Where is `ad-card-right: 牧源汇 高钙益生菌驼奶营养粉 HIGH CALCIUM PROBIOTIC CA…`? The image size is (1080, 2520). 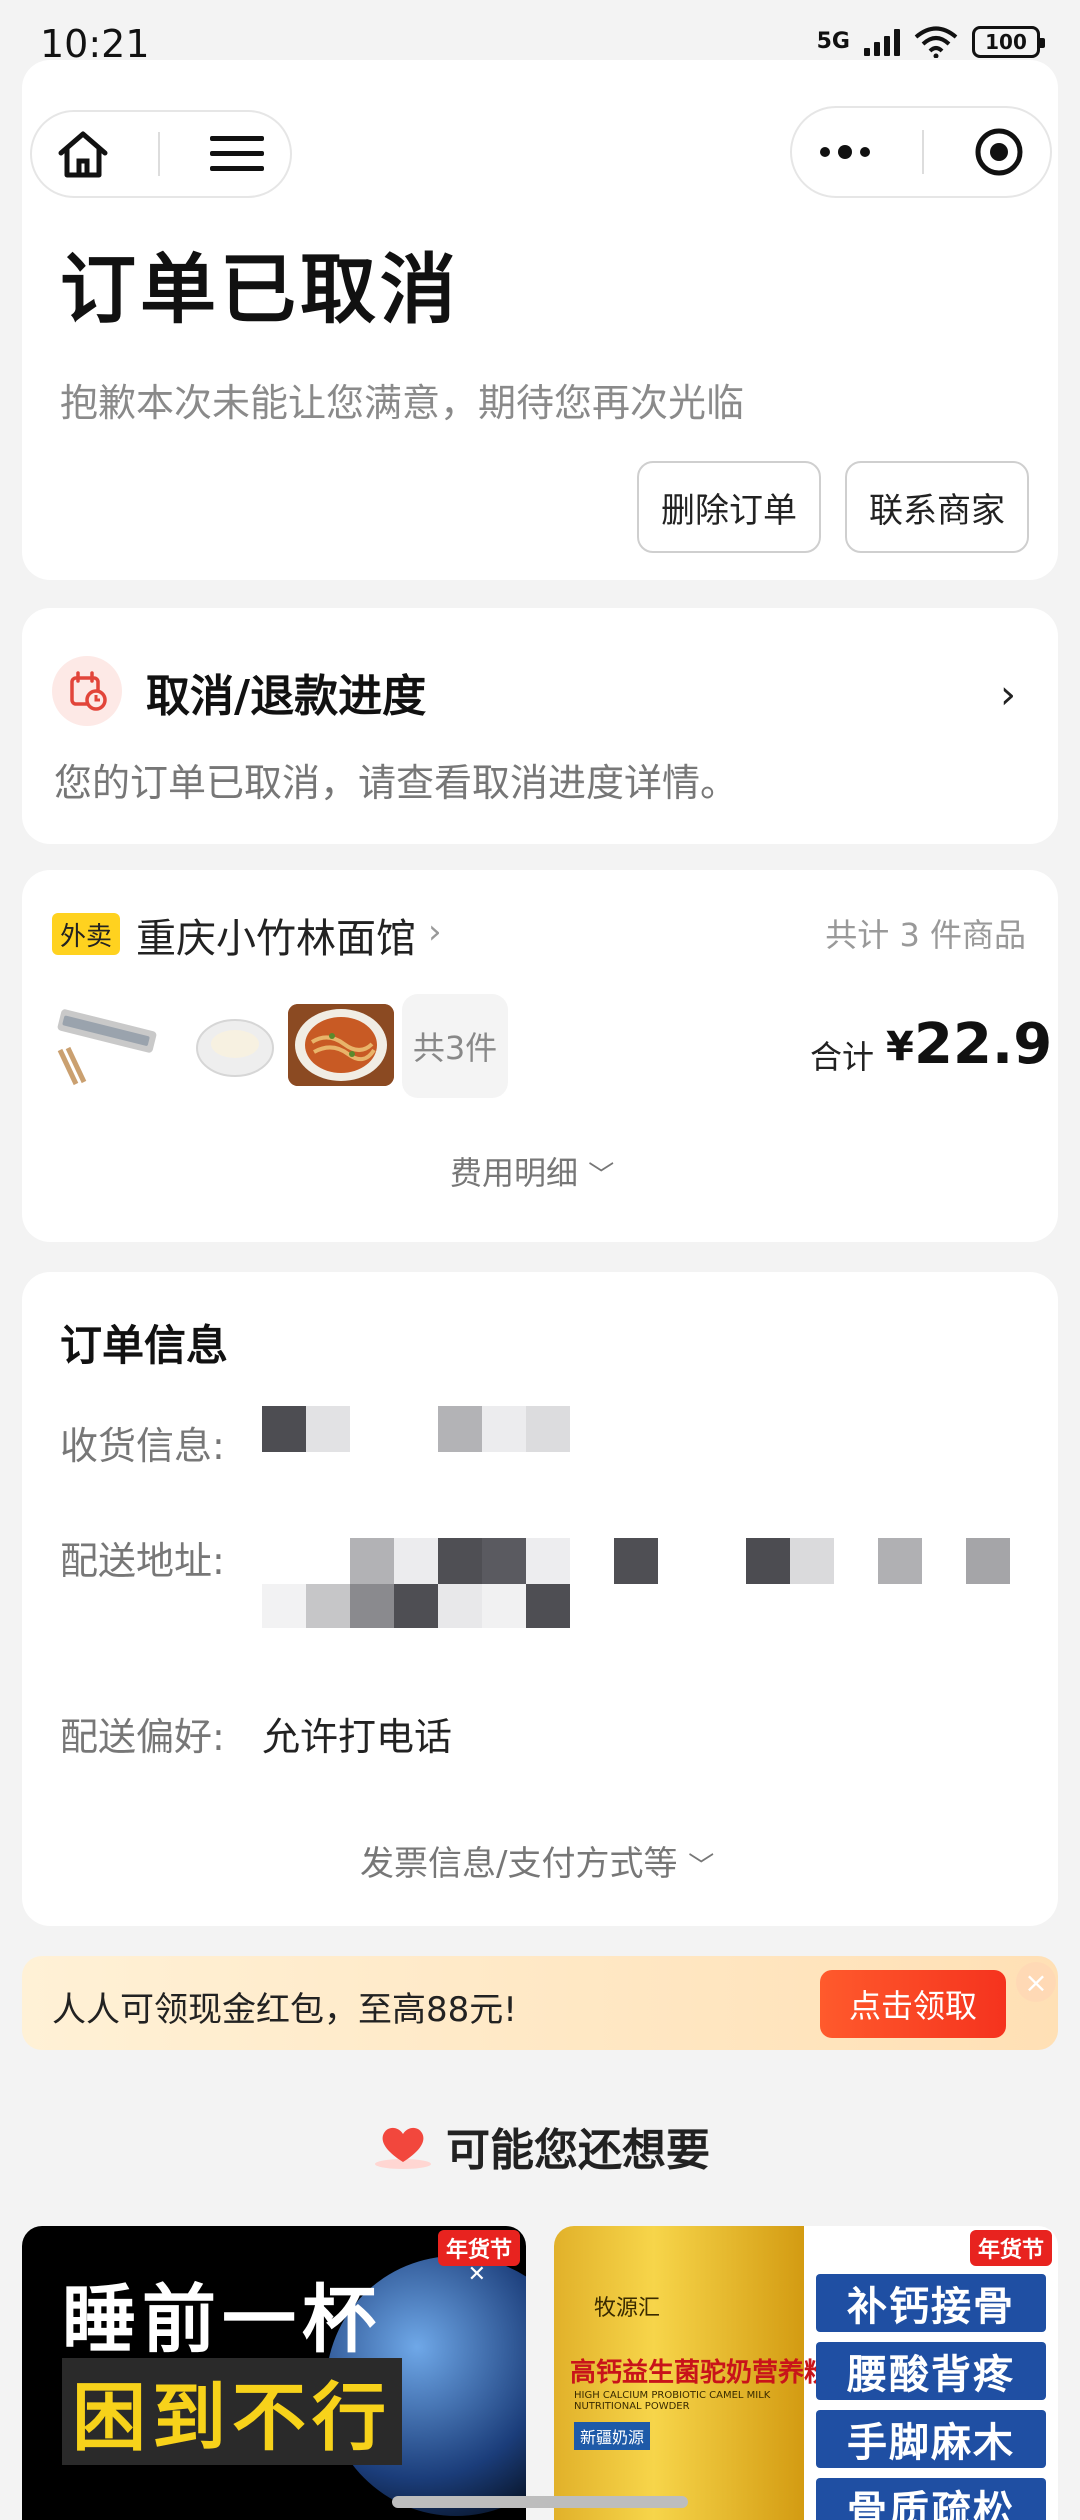
ad-card-right: 牧源汇 高钙益生菌驼奶营养粉 HIGH CALCIUM PROBIOTIC CA… is located at coordinates (806, 2373).